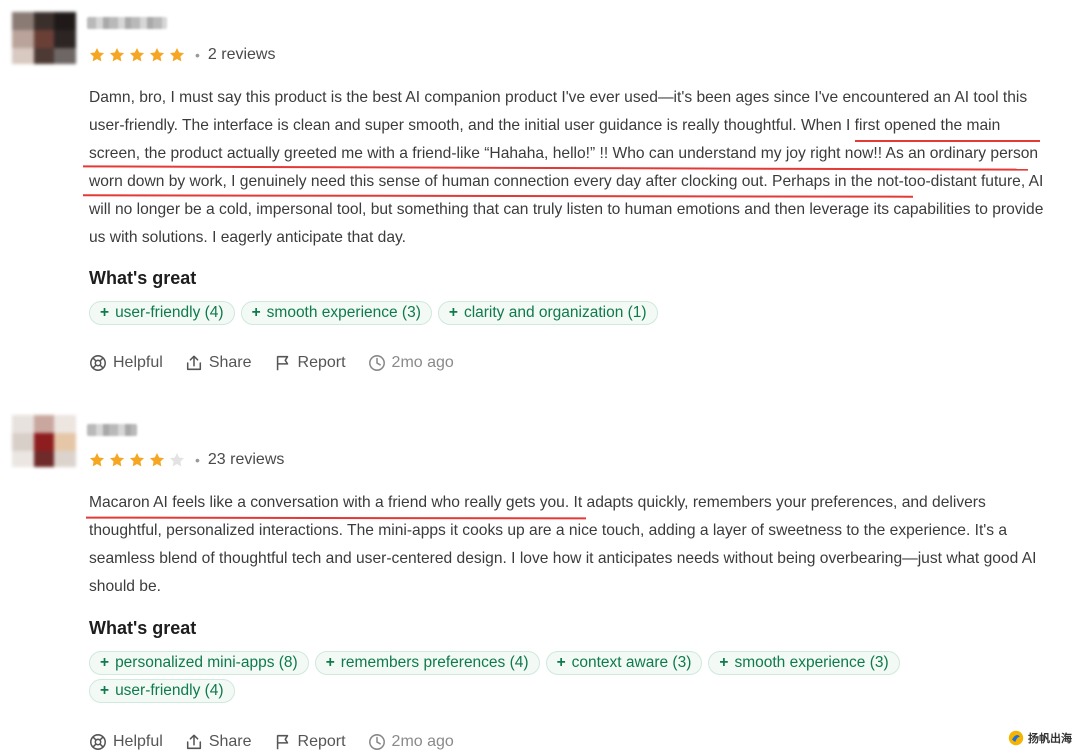 The width and height of the screenshot is (1080, 756). Describe the element at coordinates (1016, 738) in the screenshot. I see `watermark-logo-icon` at that location.